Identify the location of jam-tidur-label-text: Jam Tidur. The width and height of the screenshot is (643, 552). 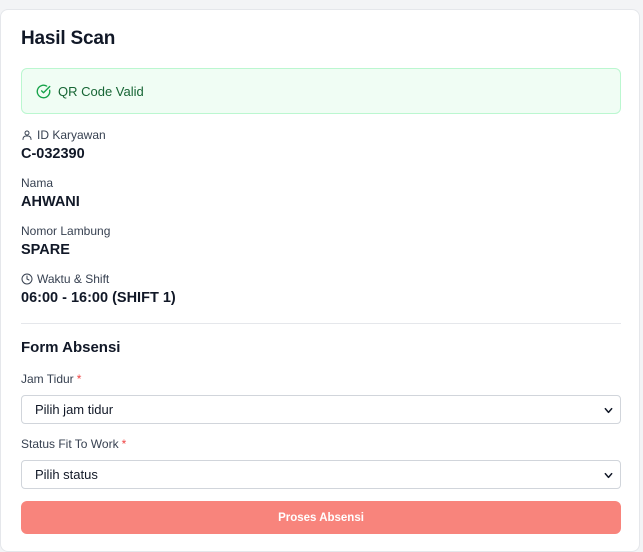
(47, 379).